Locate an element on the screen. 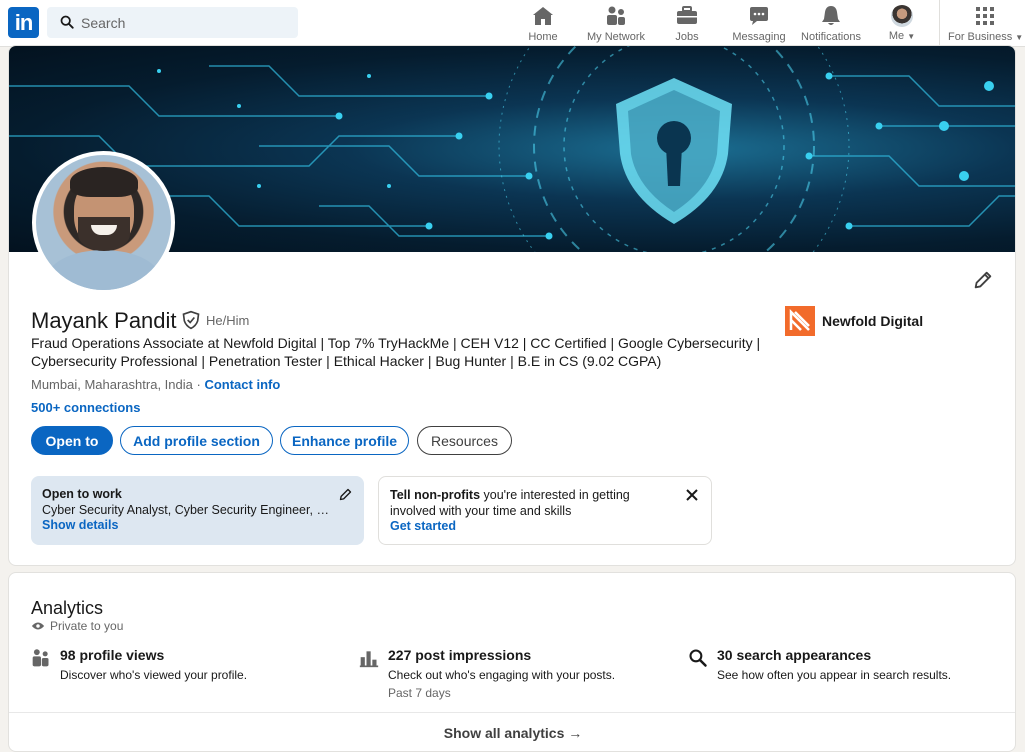  nav-for-business: For Business ▼ is located at coordinates (986, 24).